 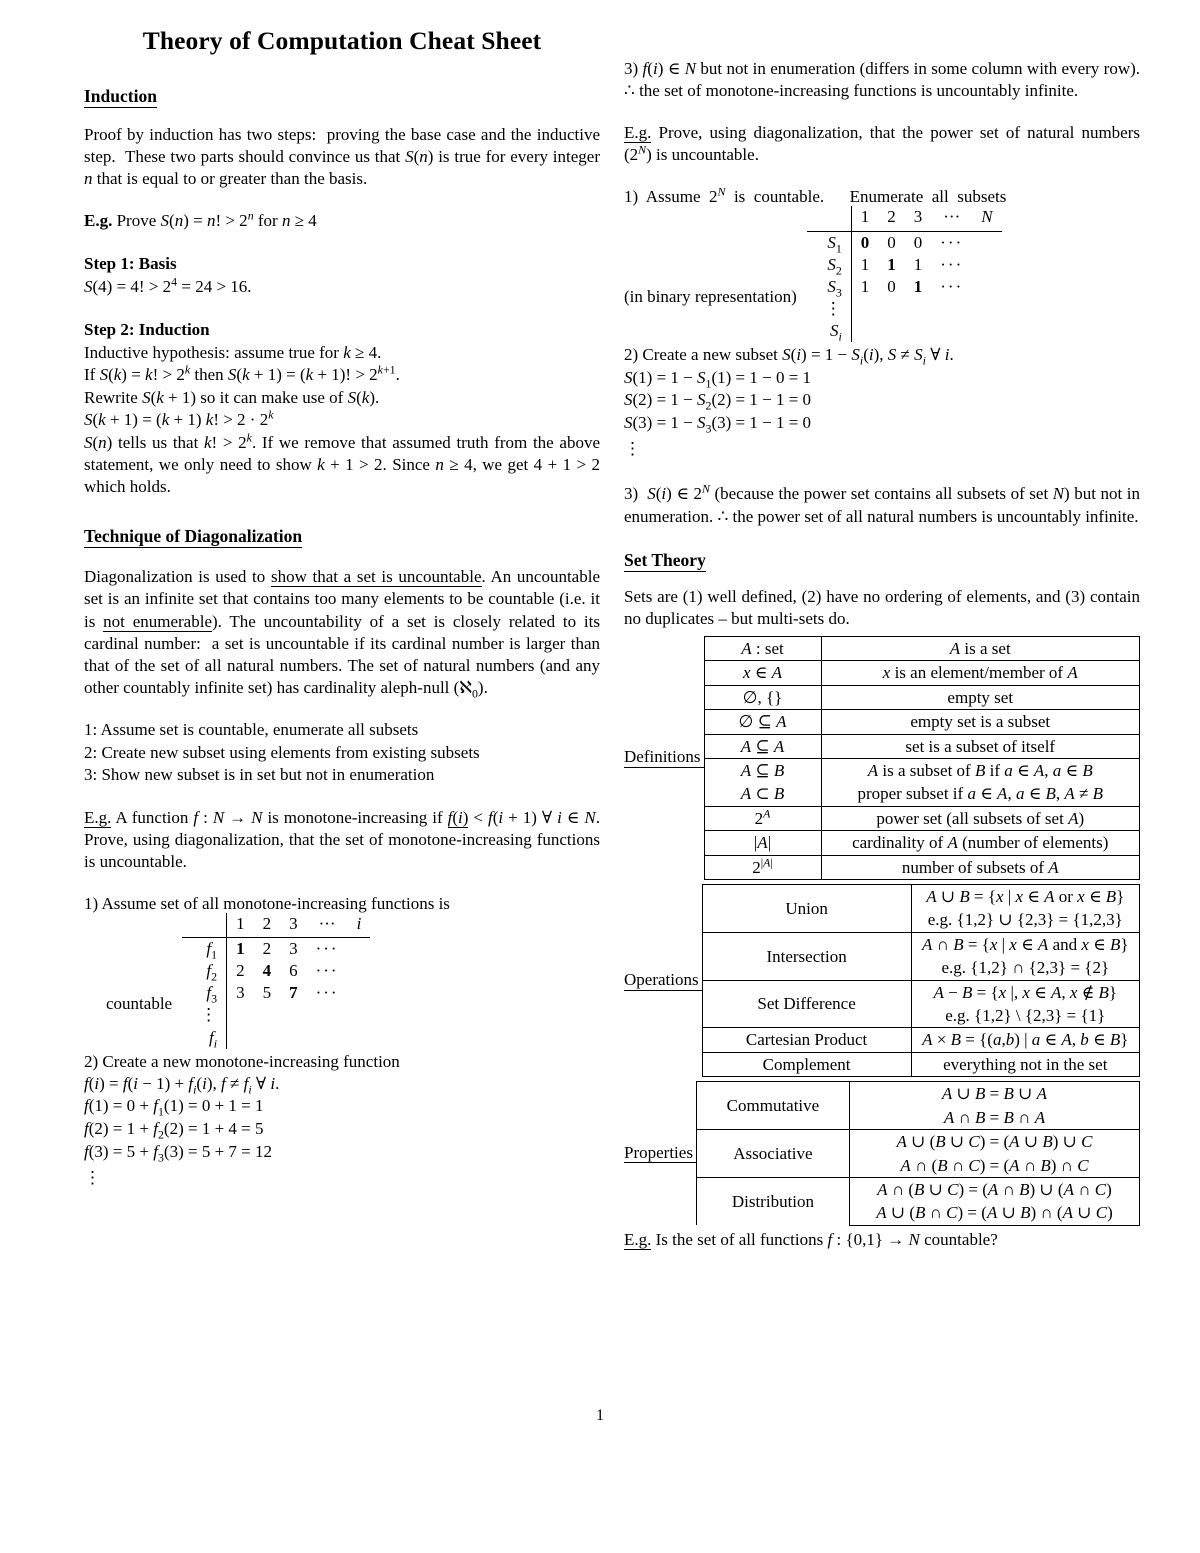 I want to click on op-key-0: Union, so click(x=806, y=908).